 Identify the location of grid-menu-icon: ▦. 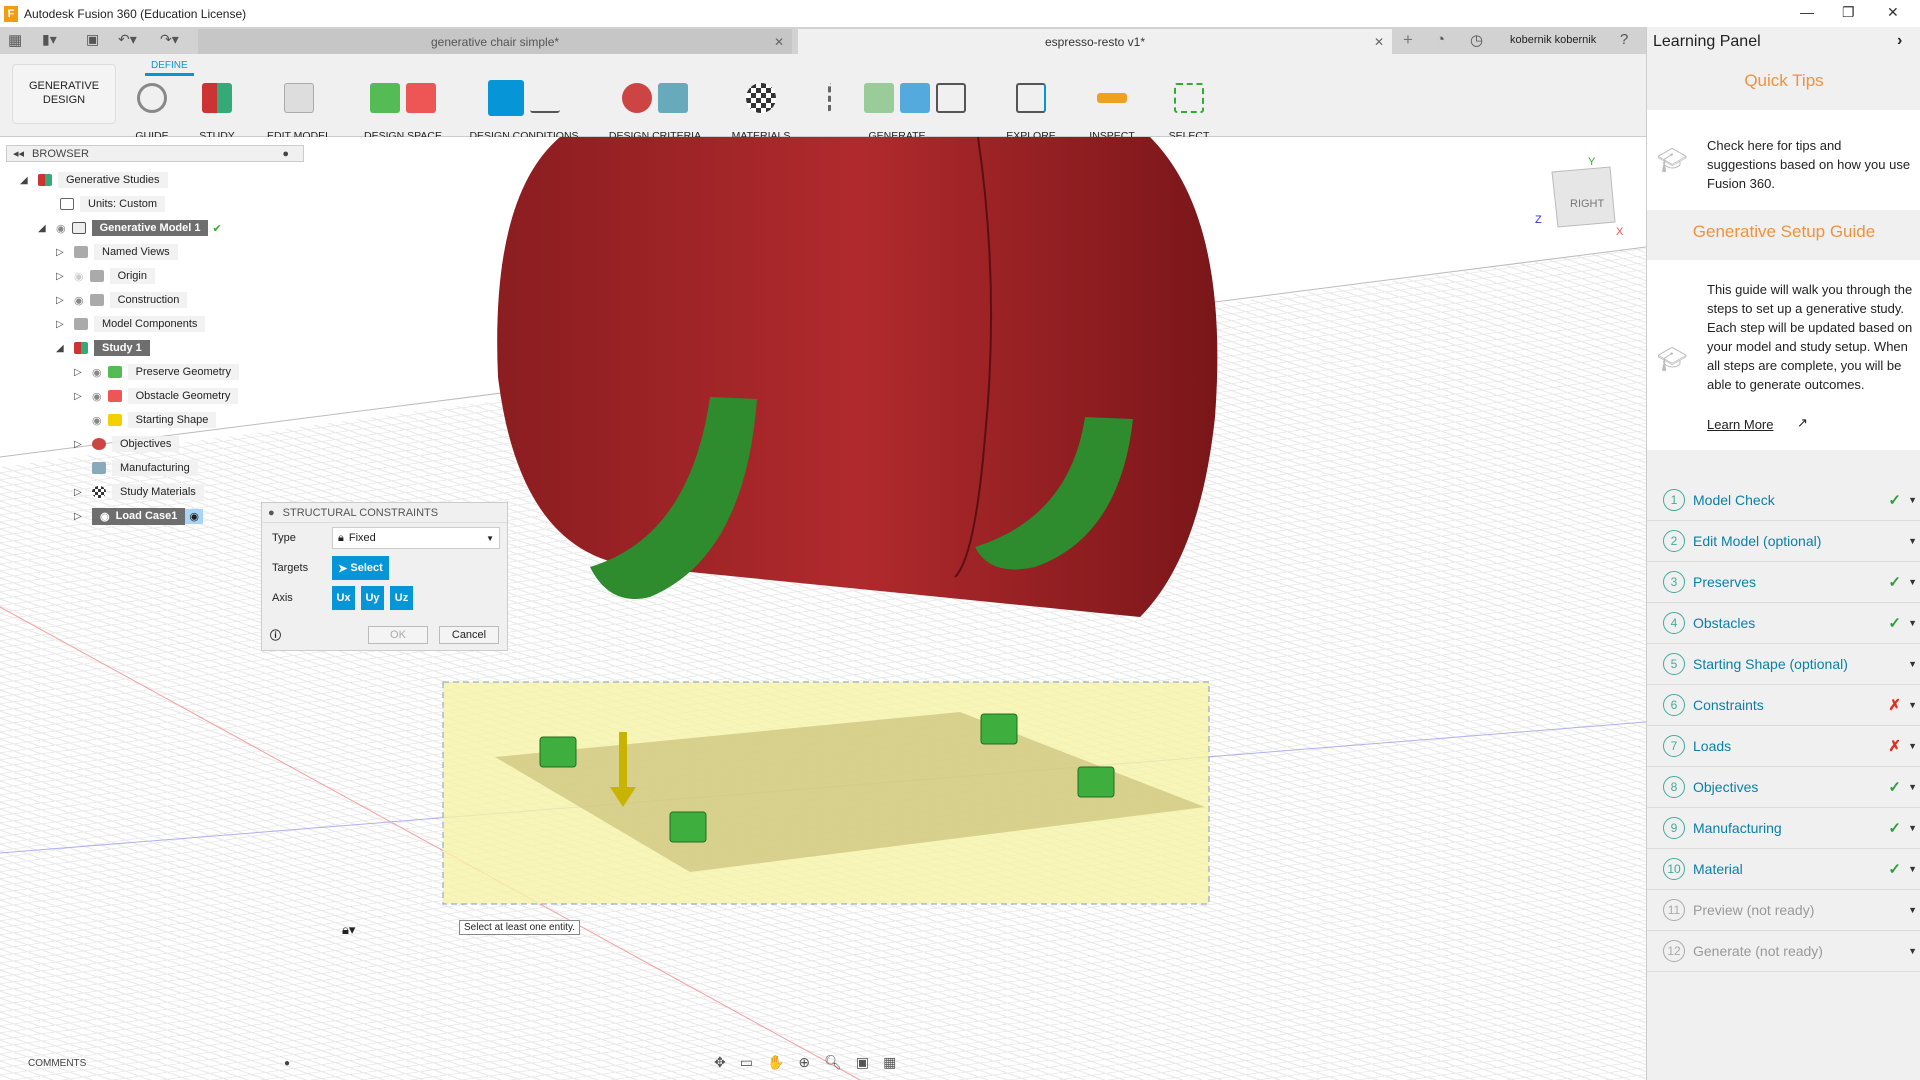
(15, 40).